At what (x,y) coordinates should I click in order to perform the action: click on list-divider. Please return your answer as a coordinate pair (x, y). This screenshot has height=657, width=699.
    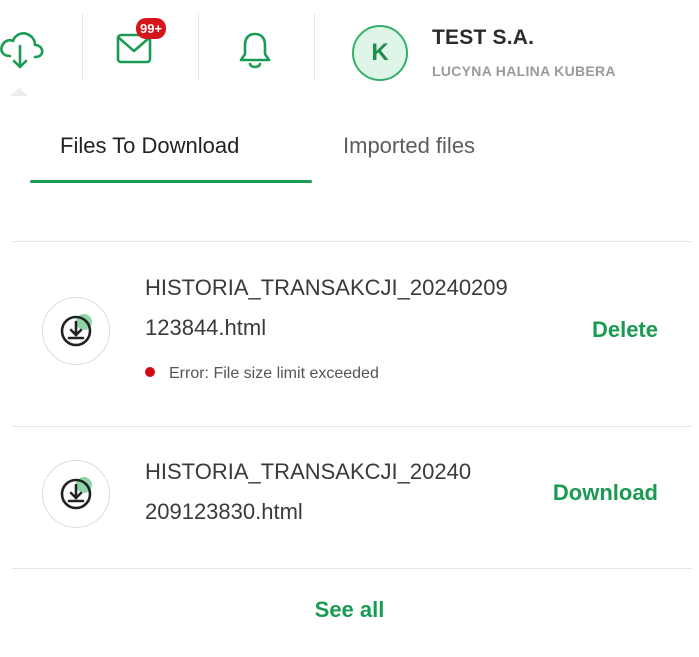
    Looking at the image, I should click on (352, 568).